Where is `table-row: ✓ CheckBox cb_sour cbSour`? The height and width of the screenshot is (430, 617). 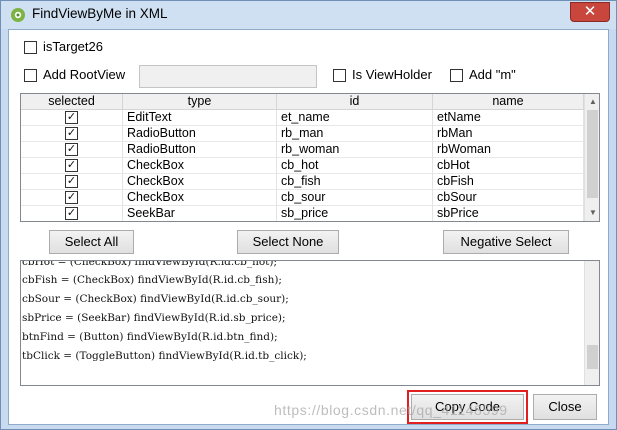
table-row: ✓ CheckBox cb_sour cbSour is located at coordinates (302, 198).